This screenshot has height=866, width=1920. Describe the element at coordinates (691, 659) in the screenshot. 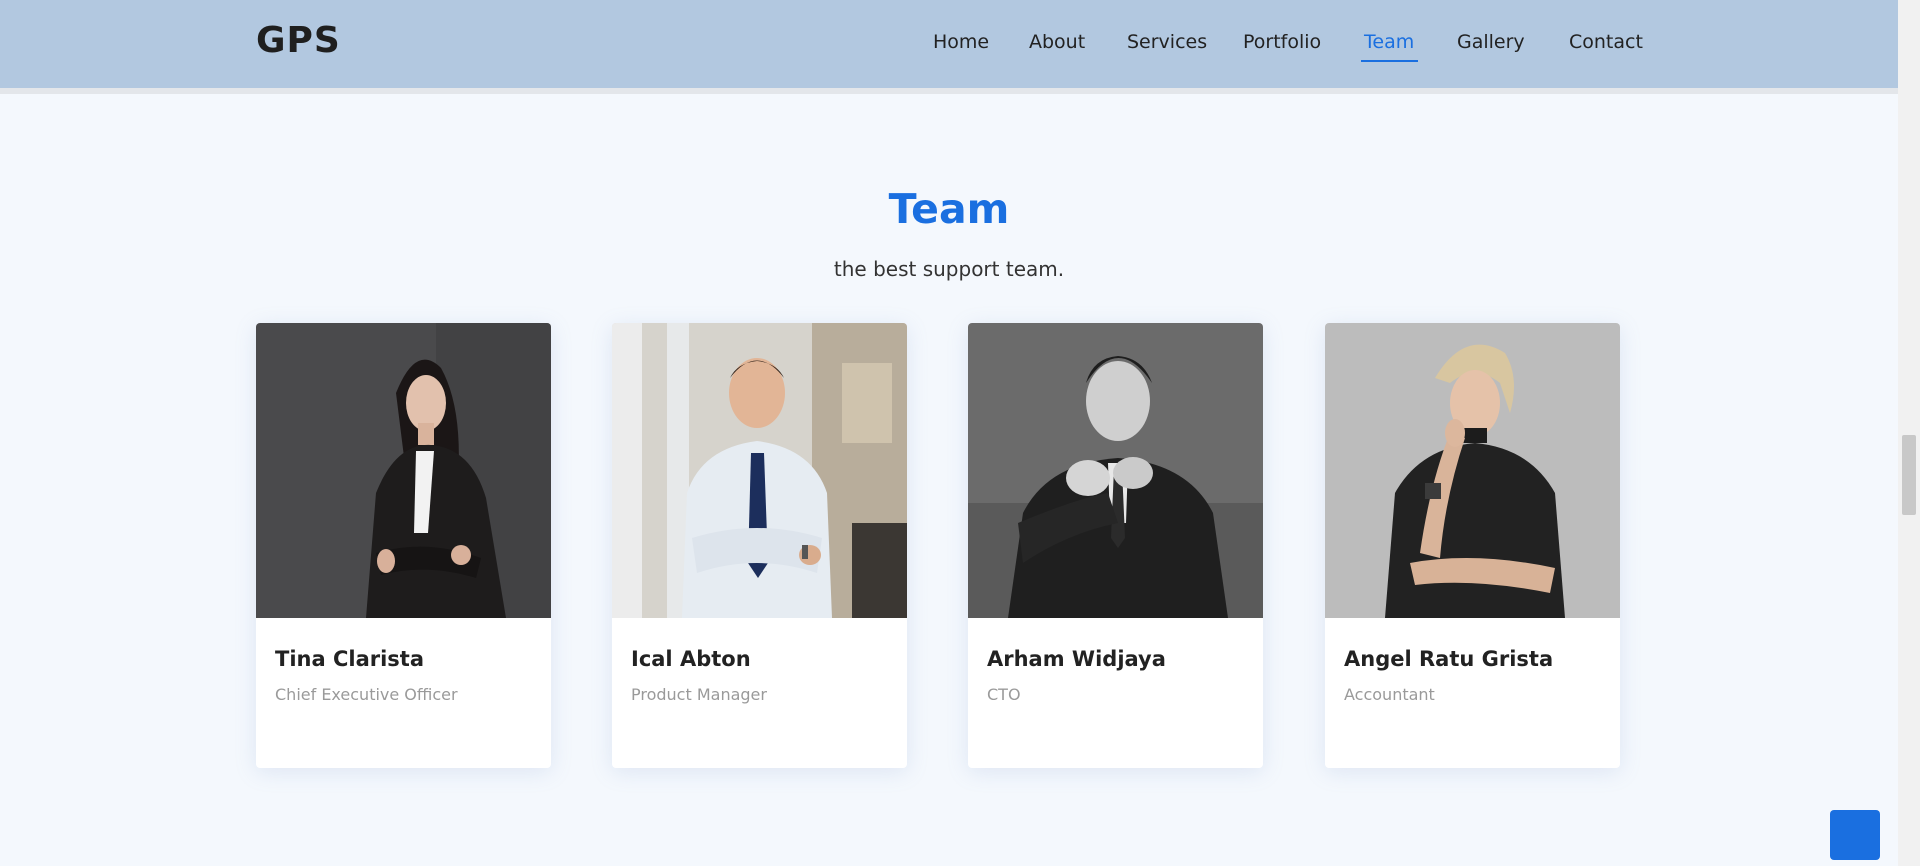

I see `member-name: Ical Abton` at that location.